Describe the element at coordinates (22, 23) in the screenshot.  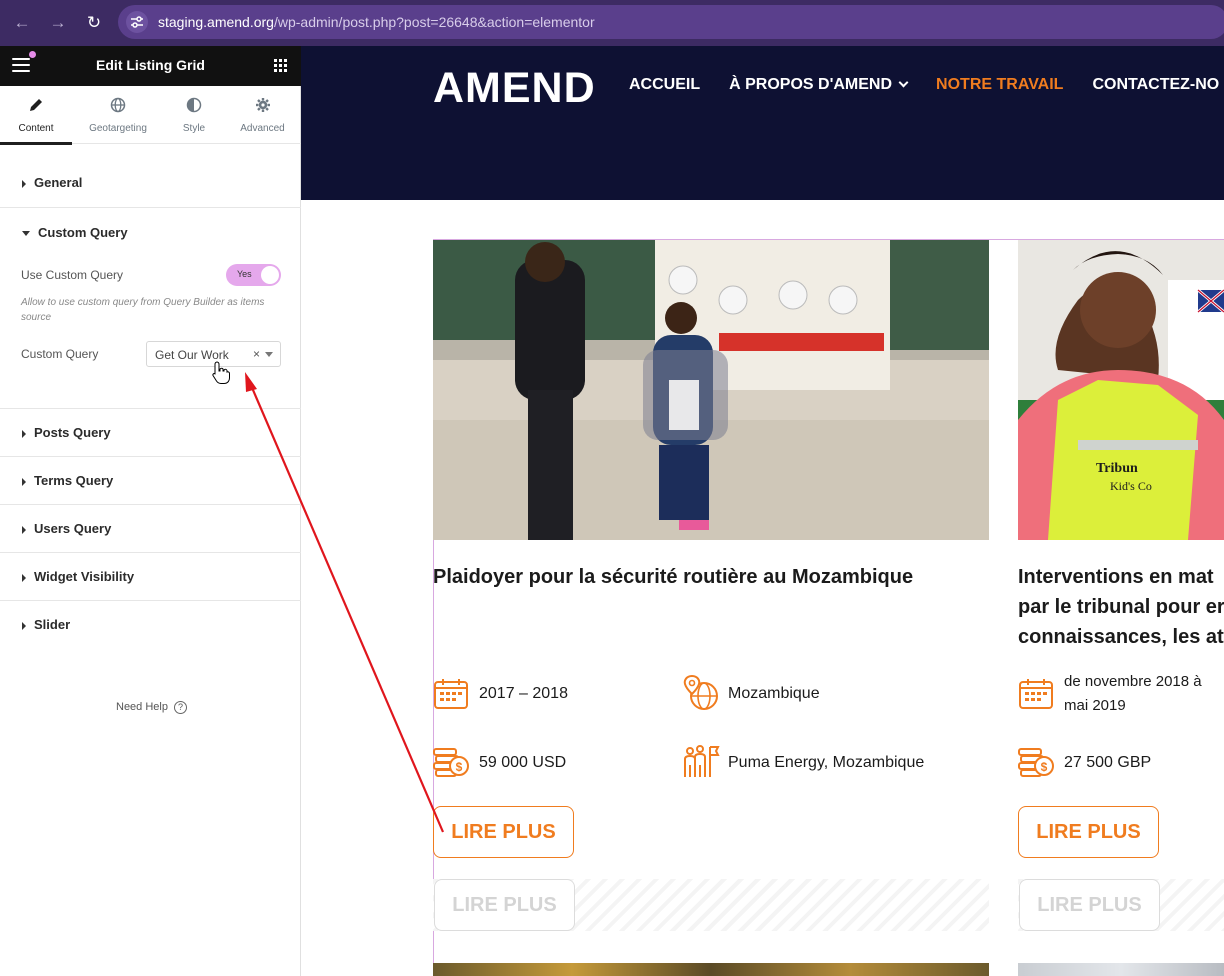
I see `back-arrow-icon: ←` at that location.